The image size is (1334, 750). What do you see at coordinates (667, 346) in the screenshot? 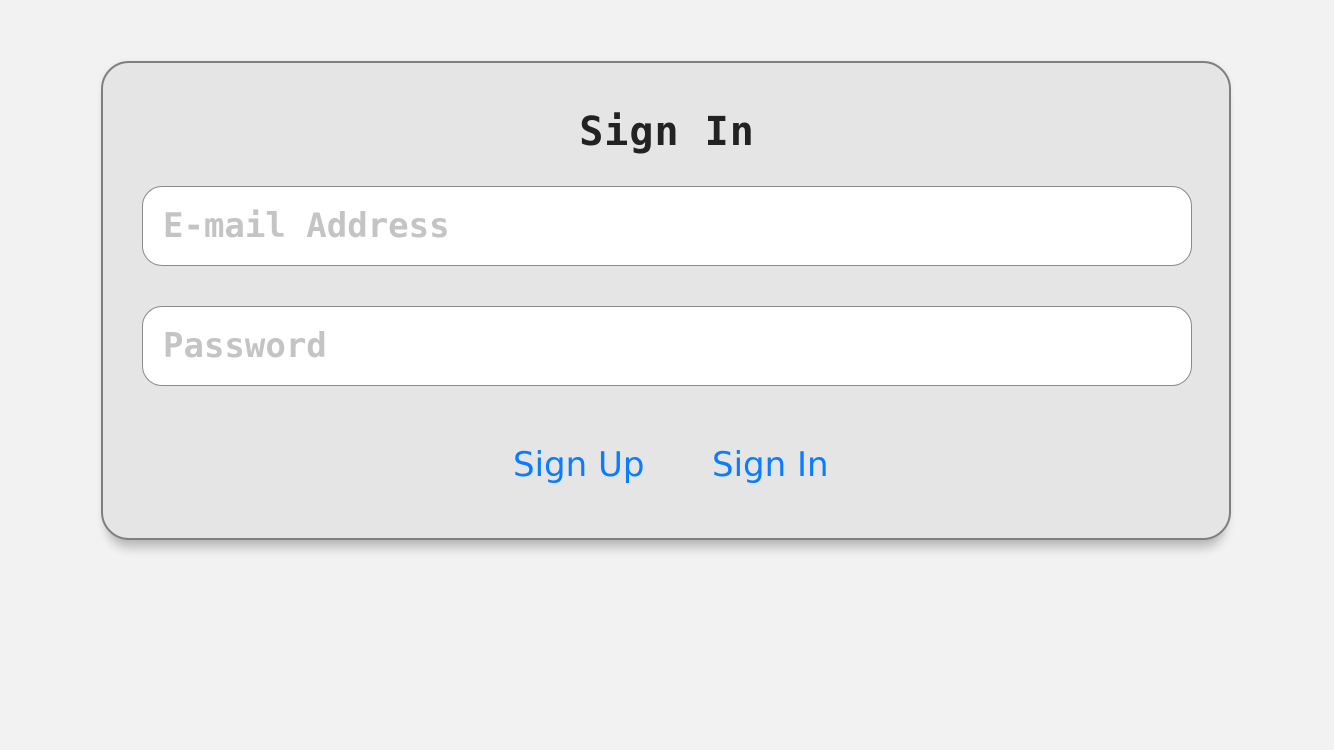
I see `password-field` at bounding box center [667, 346].